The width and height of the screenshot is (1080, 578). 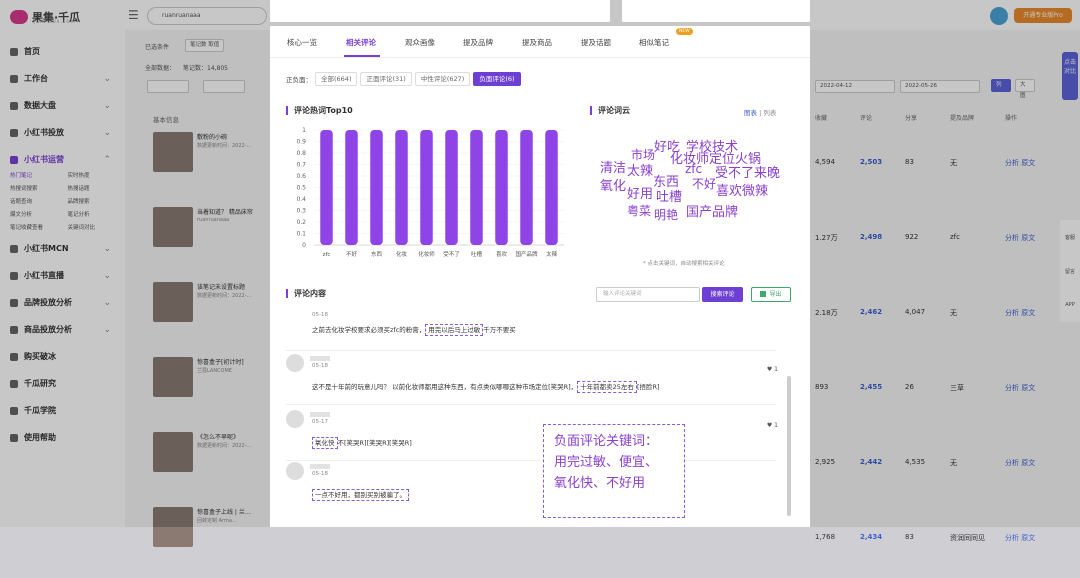 What do you see at coordinates (693, 169) in the screenshot?
I see `cloud-word: zfc` at bounding box center [693, 169].